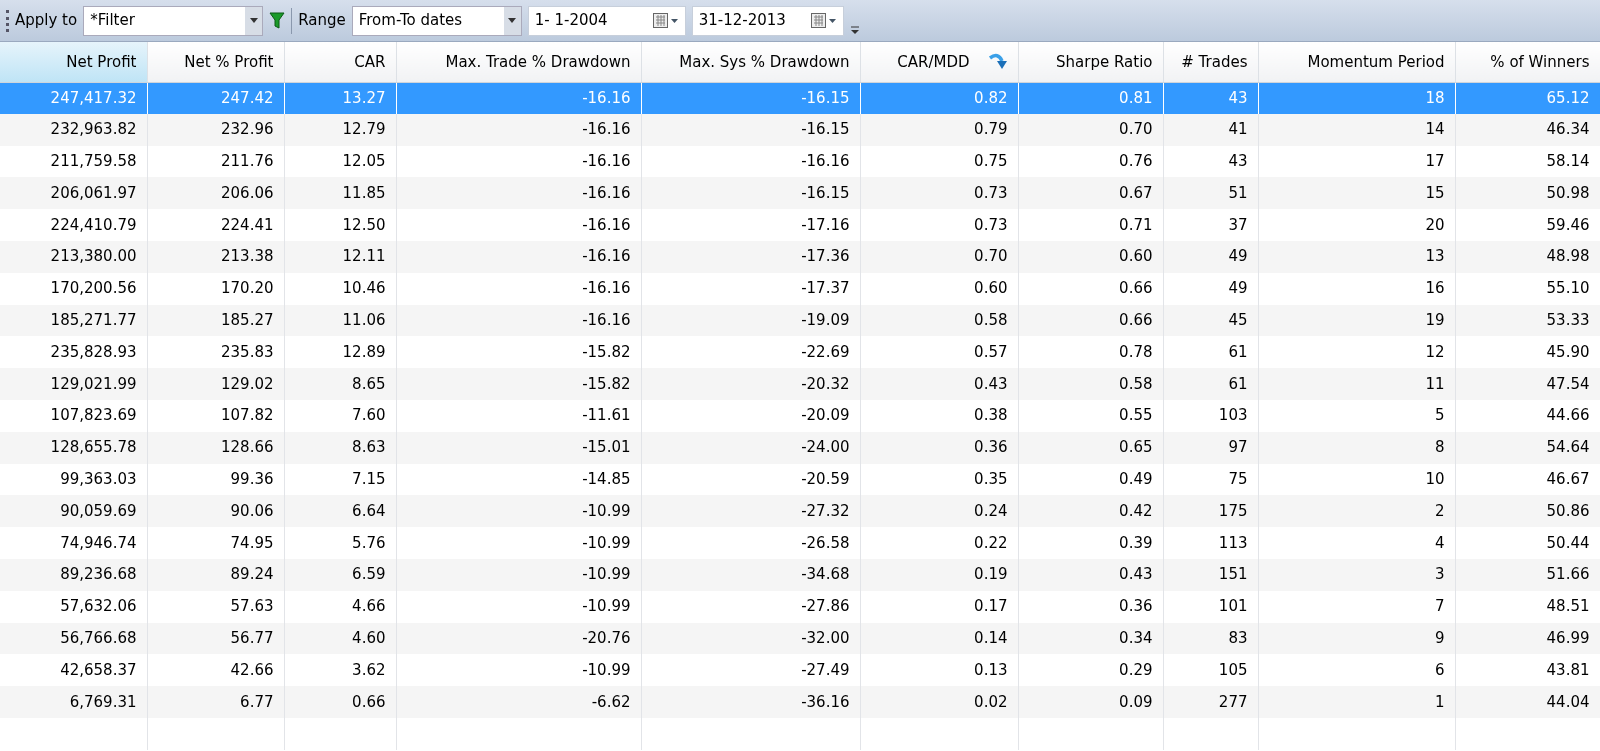  I want to click on filter-dropdown: *Filter, so click(173, 20).